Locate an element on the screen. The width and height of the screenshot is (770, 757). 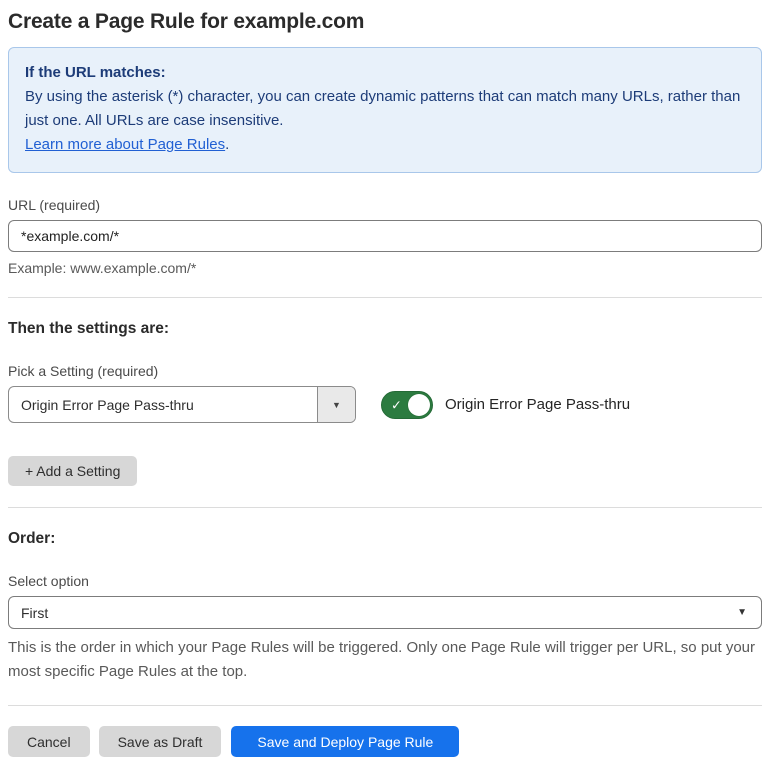
check-icon: ✓ is located at coordinates (396, 404).